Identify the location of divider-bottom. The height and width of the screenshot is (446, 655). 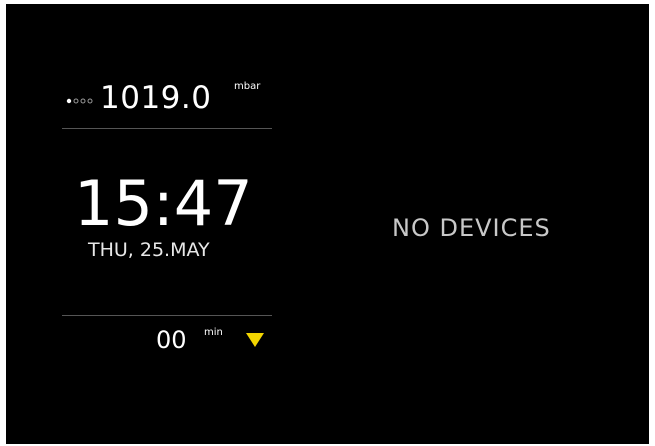
(167, 315).